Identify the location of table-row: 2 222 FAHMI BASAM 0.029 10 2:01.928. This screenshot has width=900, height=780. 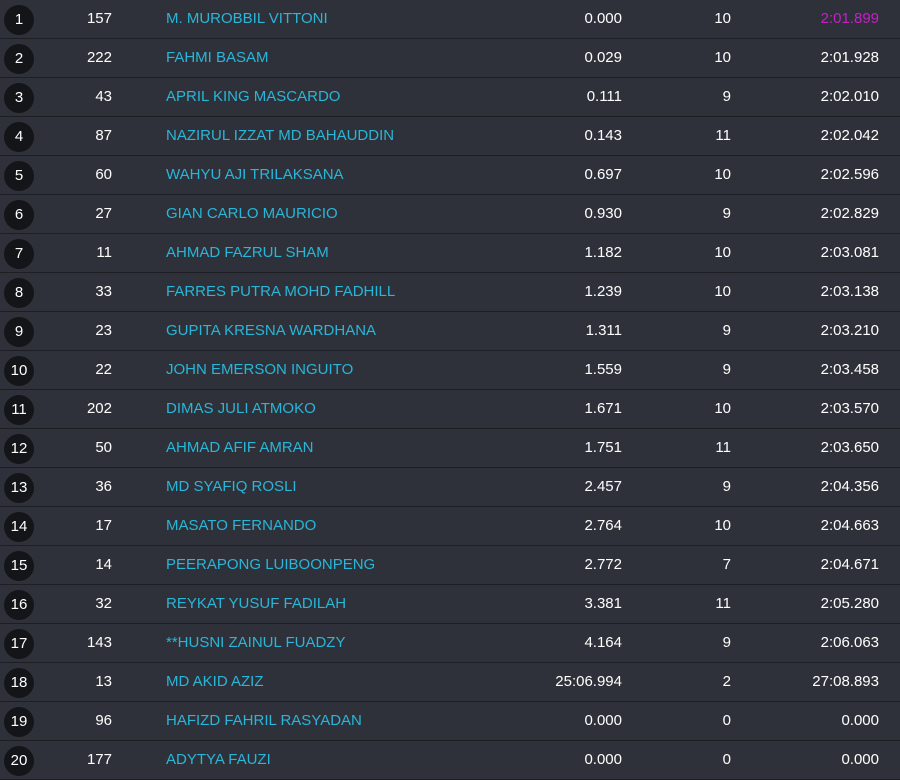
(450, 58).